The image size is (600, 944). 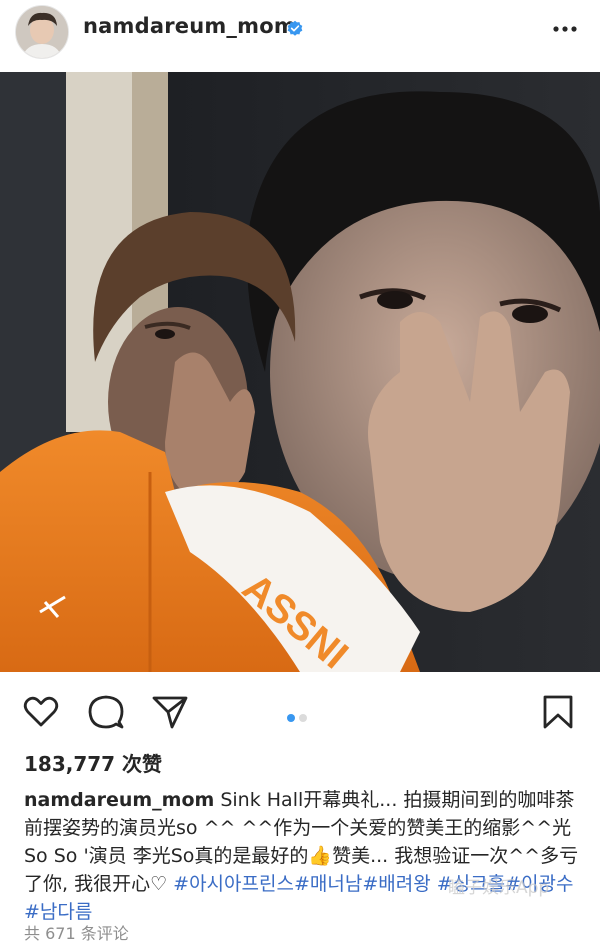 I want to click on caption-username: namdareum_mom, so click(x=119, y=800).